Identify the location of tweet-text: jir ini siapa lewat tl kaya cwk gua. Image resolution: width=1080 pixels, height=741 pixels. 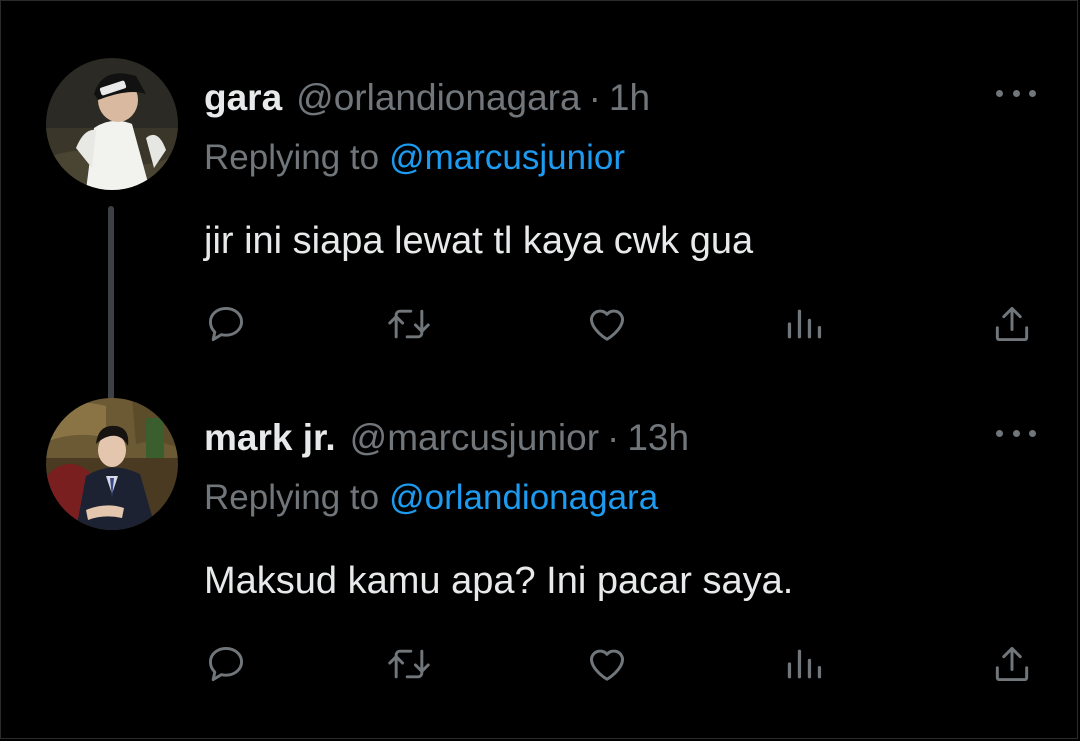
(479, 241).